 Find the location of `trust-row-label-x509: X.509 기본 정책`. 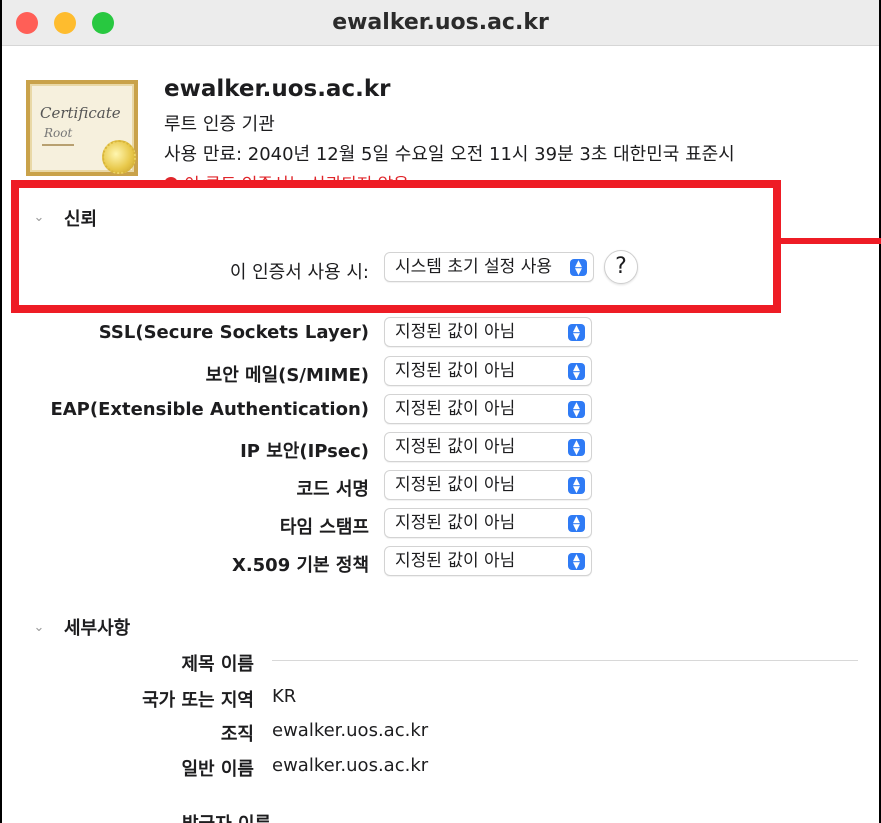

trust-row-label-x509: X.509 기본 정책 is located at coordinates (300, 565).